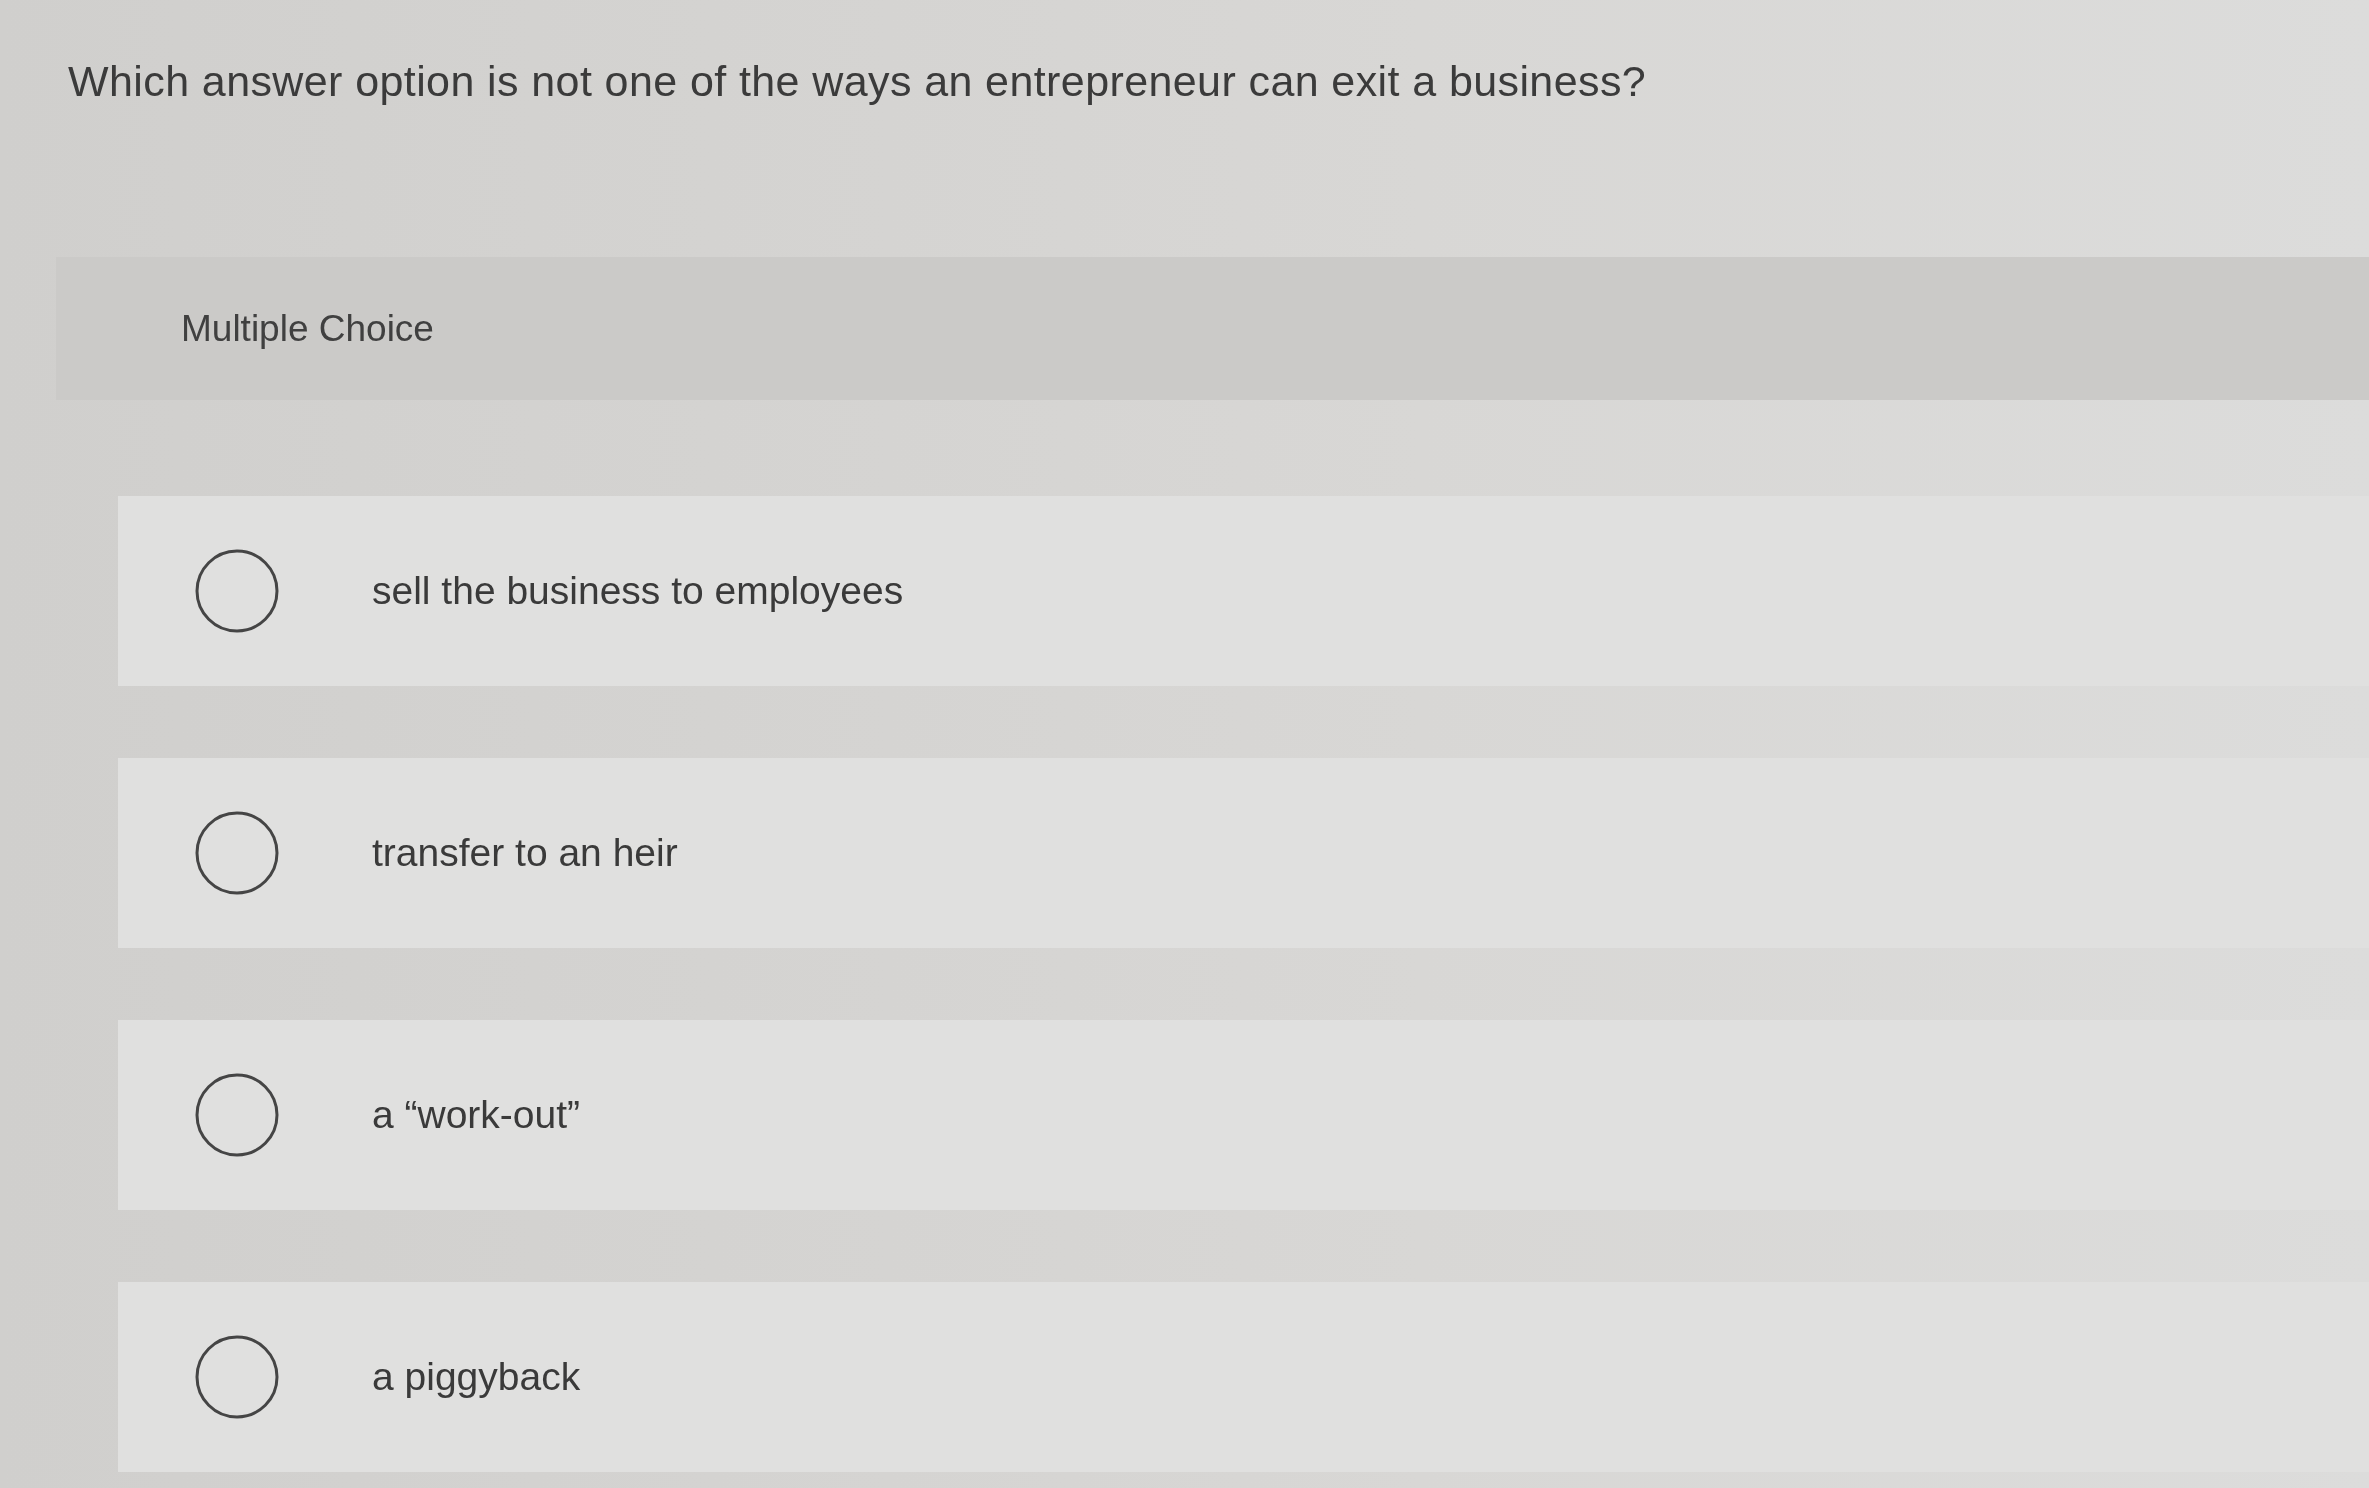  I want to click on option-text: a “work-out”, so click(476, 1115).